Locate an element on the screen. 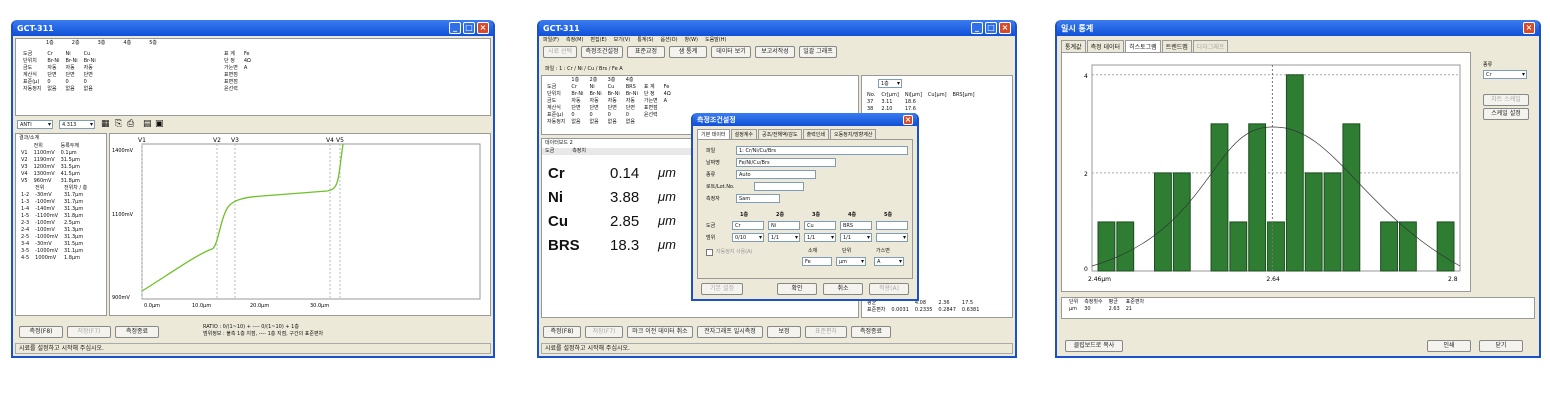 The image size is (1550, 417). grid-icon: ▦ is located at coordinates (105, 124).